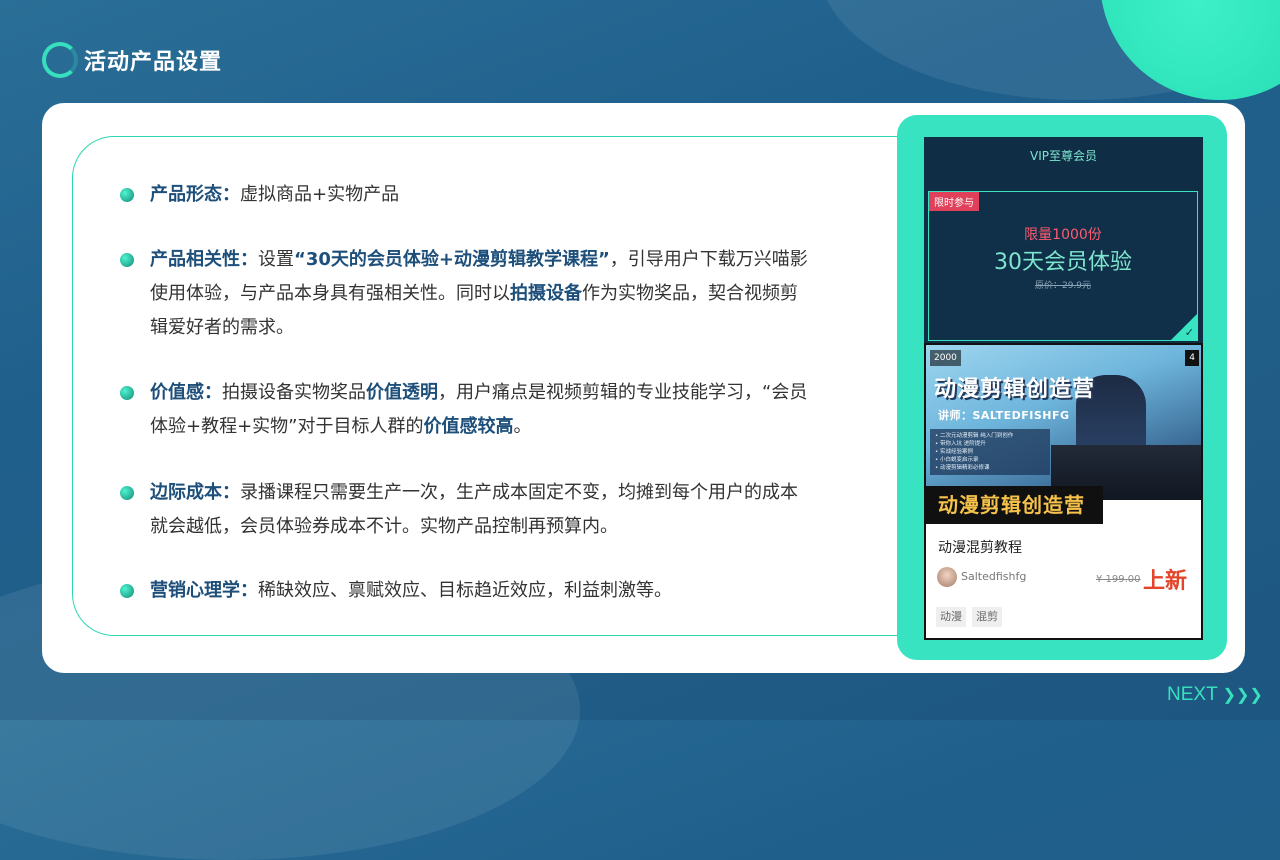 The width and height of the screenshot is (1280, 860). What do you see at coordinates (1004, 415) in the screenshot?
I see `thumbnail-teacher: 讲师：SALTEDFISHFG` at bounding box center [1004, 415].